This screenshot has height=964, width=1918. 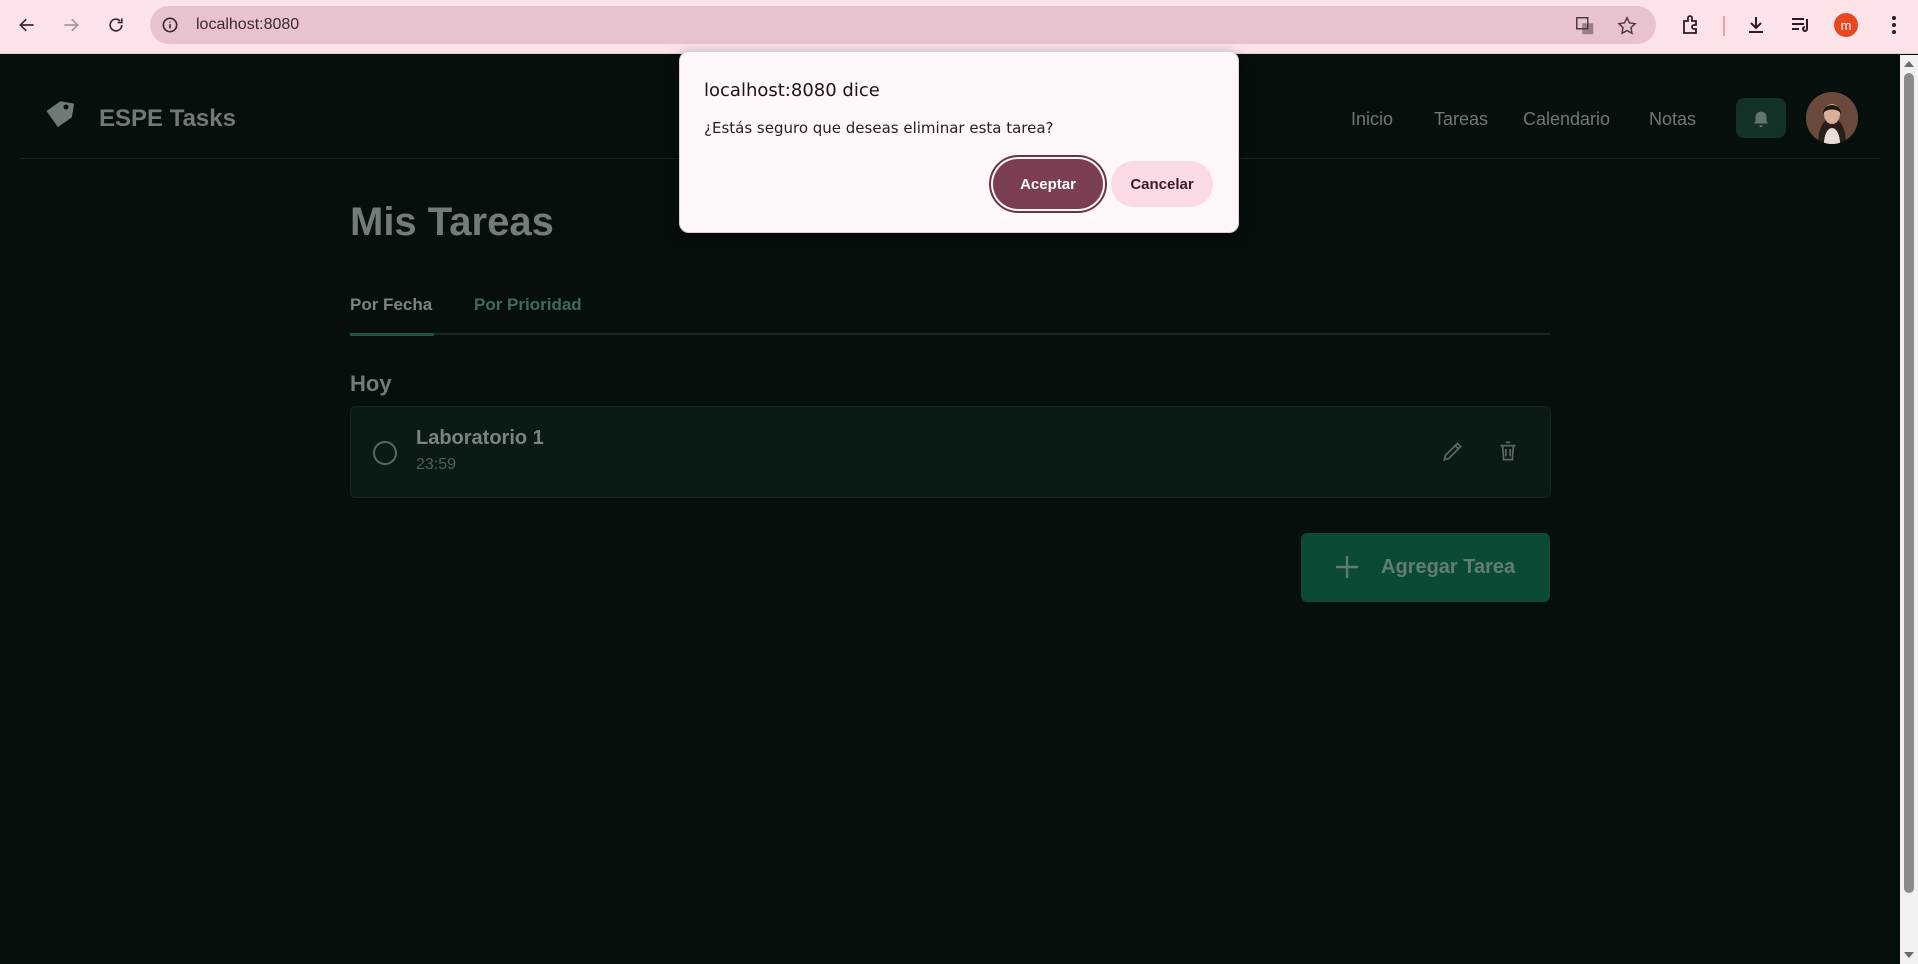 What do you see at coordinates (1672, 119) in the screenshot?
I see `nav-notas: Notas` at bounding box center [1672, 119].